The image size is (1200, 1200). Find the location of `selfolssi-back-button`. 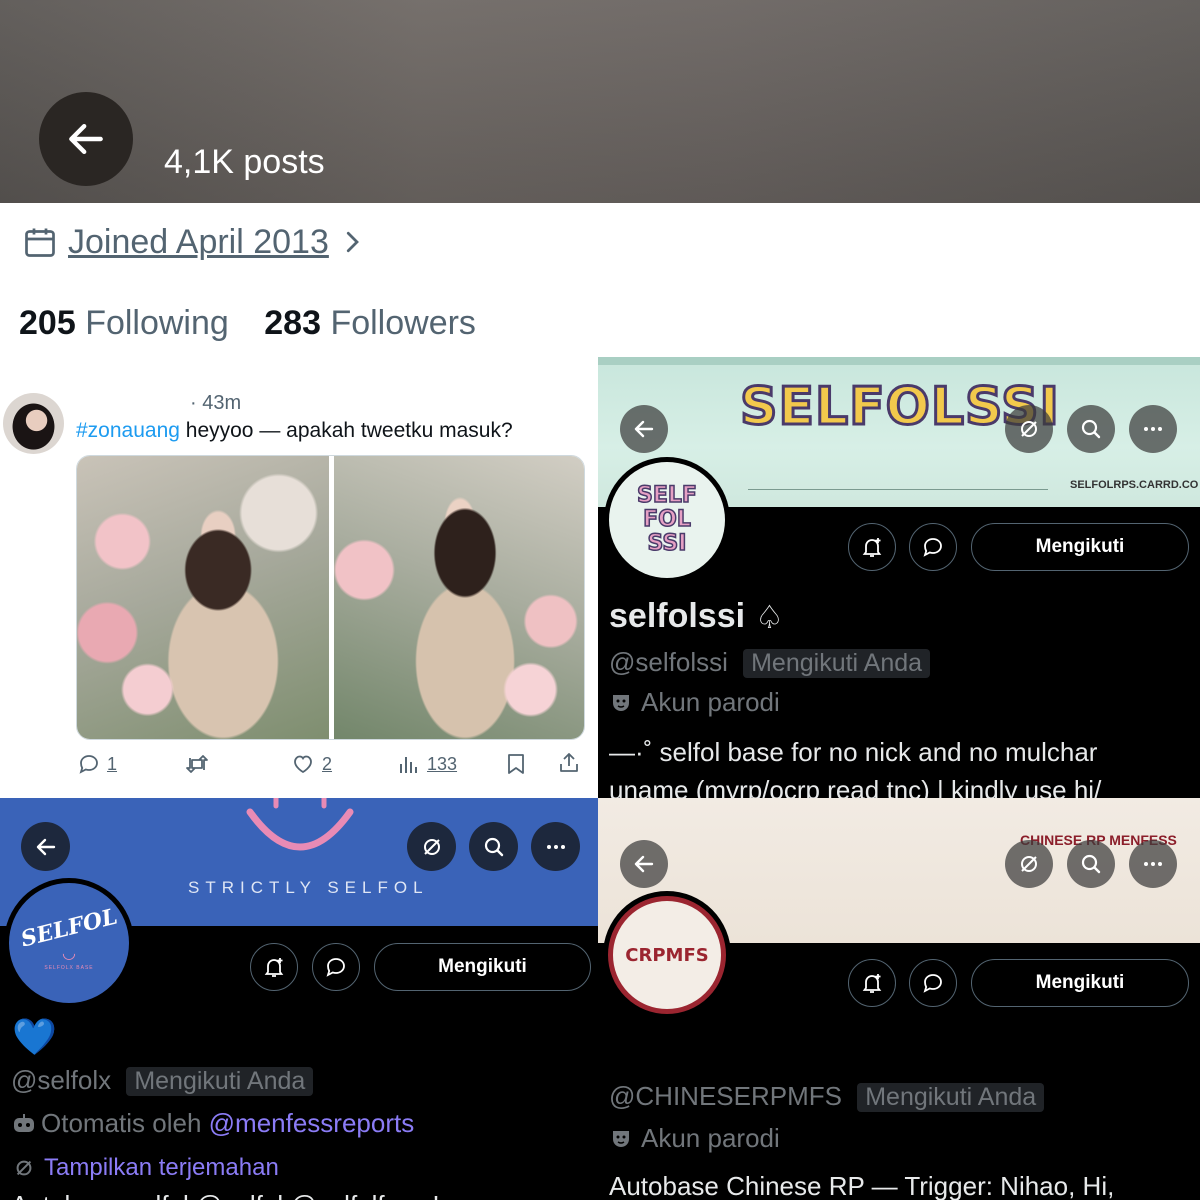

selfolssi-back-button is located at coordinates (644, 429).